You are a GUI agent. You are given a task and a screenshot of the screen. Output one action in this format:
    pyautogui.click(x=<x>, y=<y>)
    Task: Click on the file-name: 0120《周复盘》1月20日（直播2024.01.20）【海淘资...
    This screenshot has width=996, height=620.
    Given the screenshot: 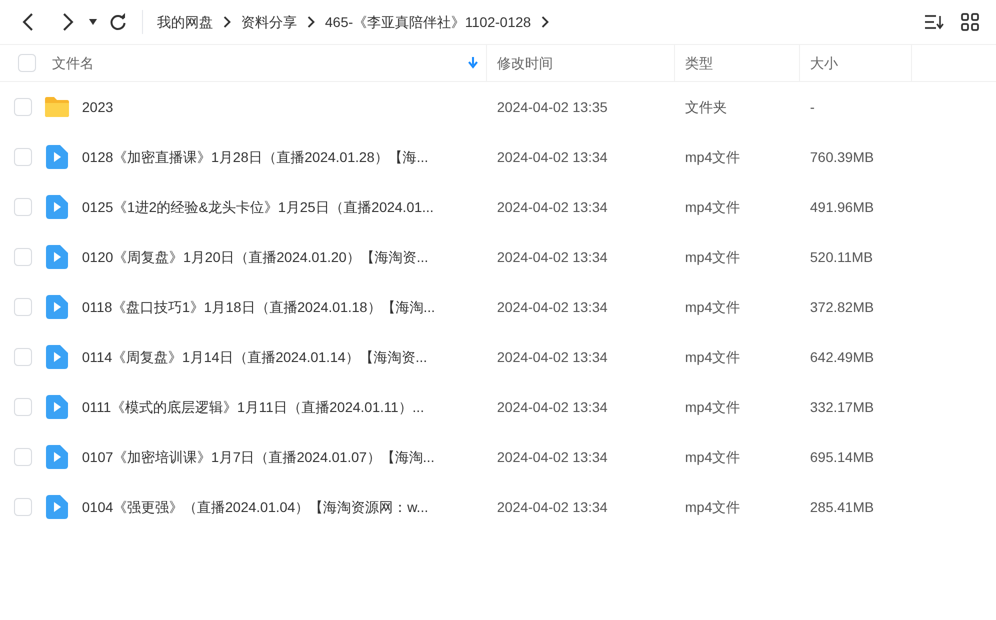 What is the action you would take?
    pyautogui.click(x=255, y=257)
    